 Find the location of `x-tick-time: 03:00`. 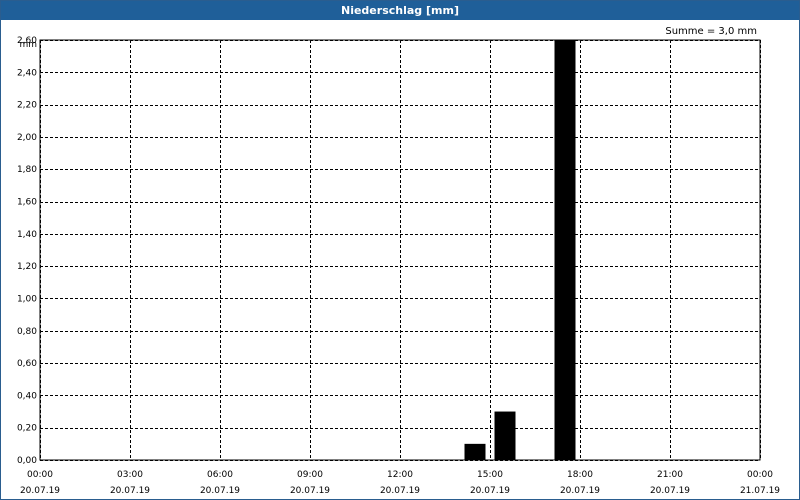

x-tick-time: 03:00 is located at coordinates (130, 475).